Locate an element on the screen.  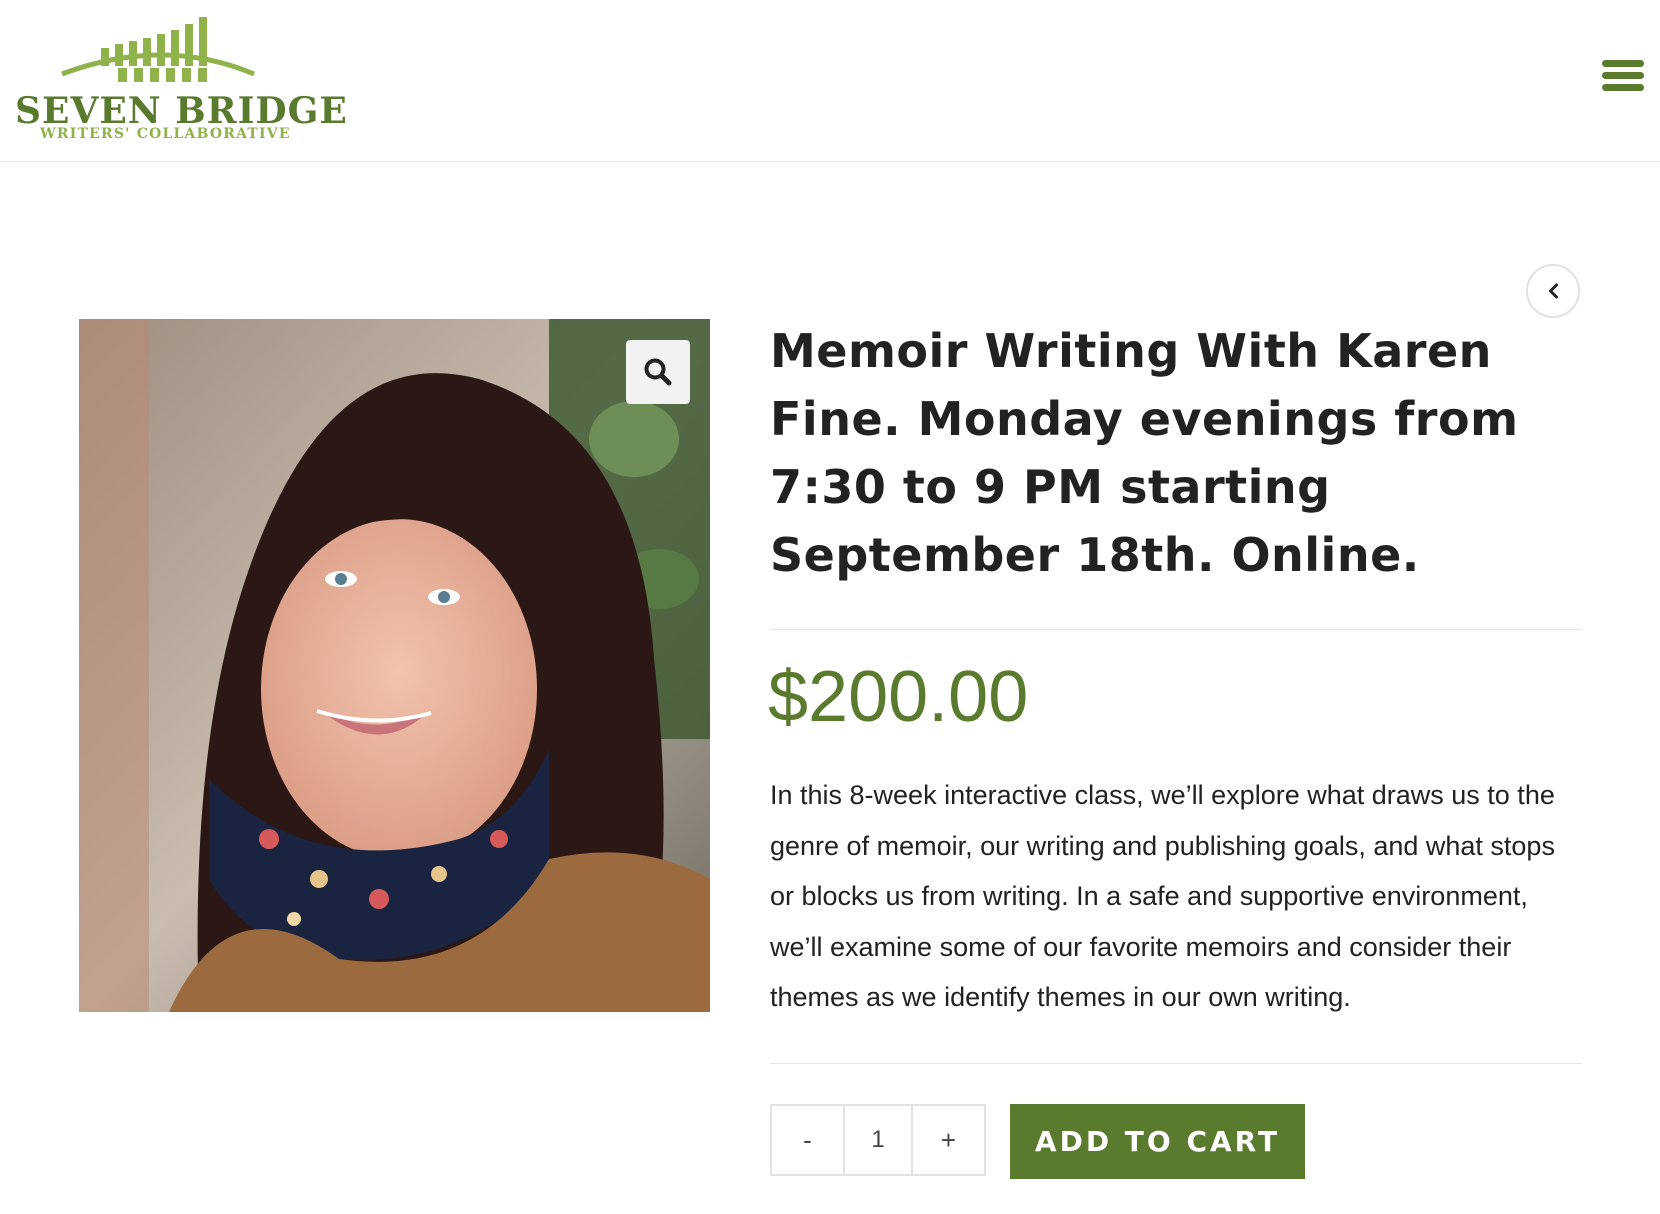
back-button is located at coordinates (1553, 291).